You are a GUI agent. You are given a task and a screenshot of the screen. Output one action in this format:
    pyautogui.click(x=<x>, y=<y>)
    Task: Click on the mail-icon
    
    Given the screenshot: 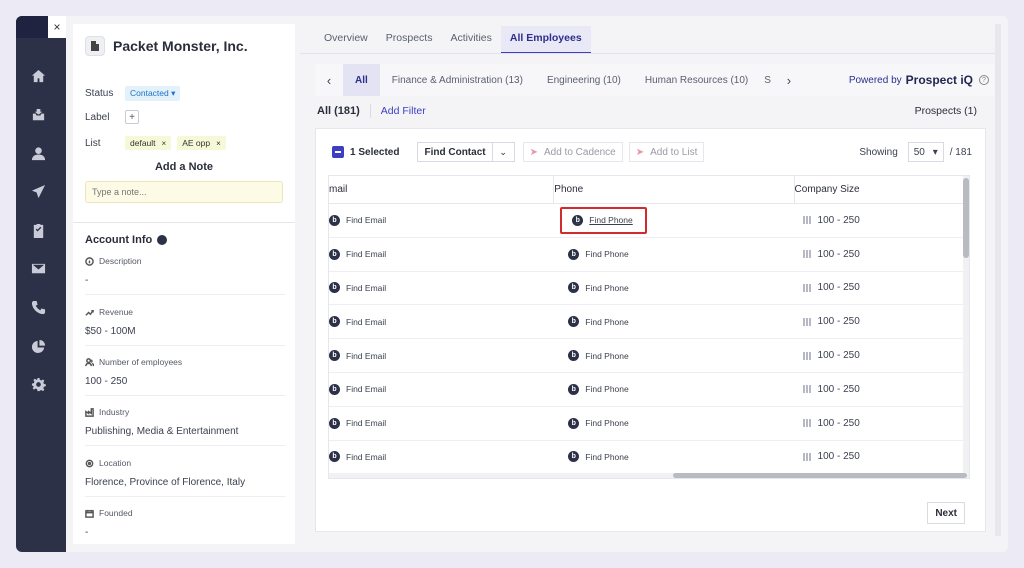 What is the action you would take?
    pyautogui.click(x=38, y=268)
    